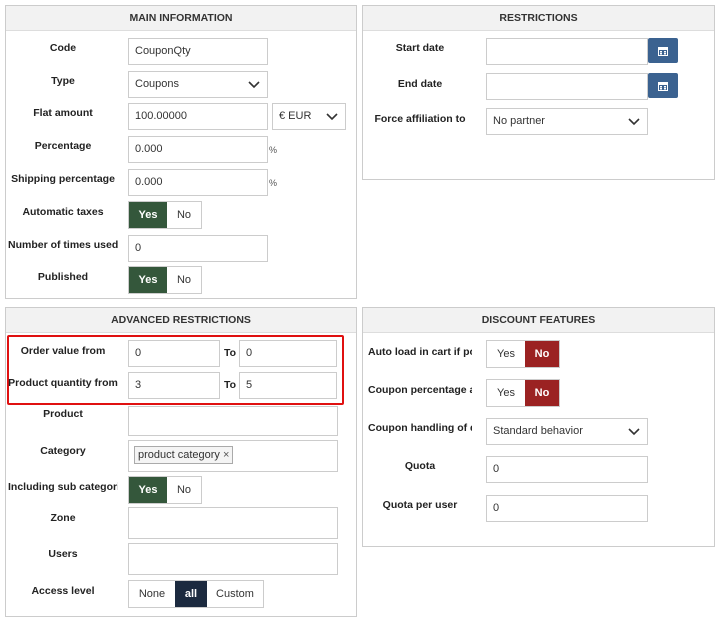 This screenshot has height=623, width=720. Describe the element at coordinates (567, 86) in the screenshot. I see `end-date-input` at that location.